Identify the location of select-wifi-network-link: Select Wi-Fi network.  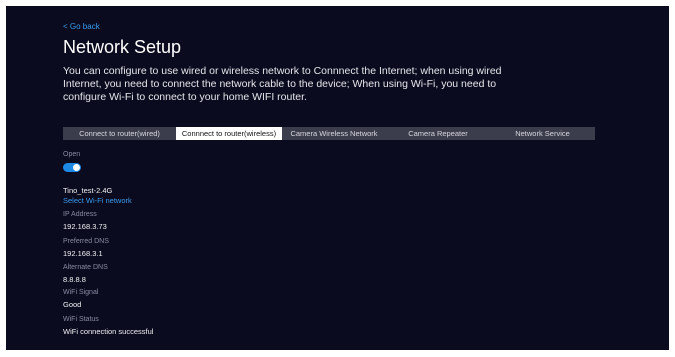
(97, 200).